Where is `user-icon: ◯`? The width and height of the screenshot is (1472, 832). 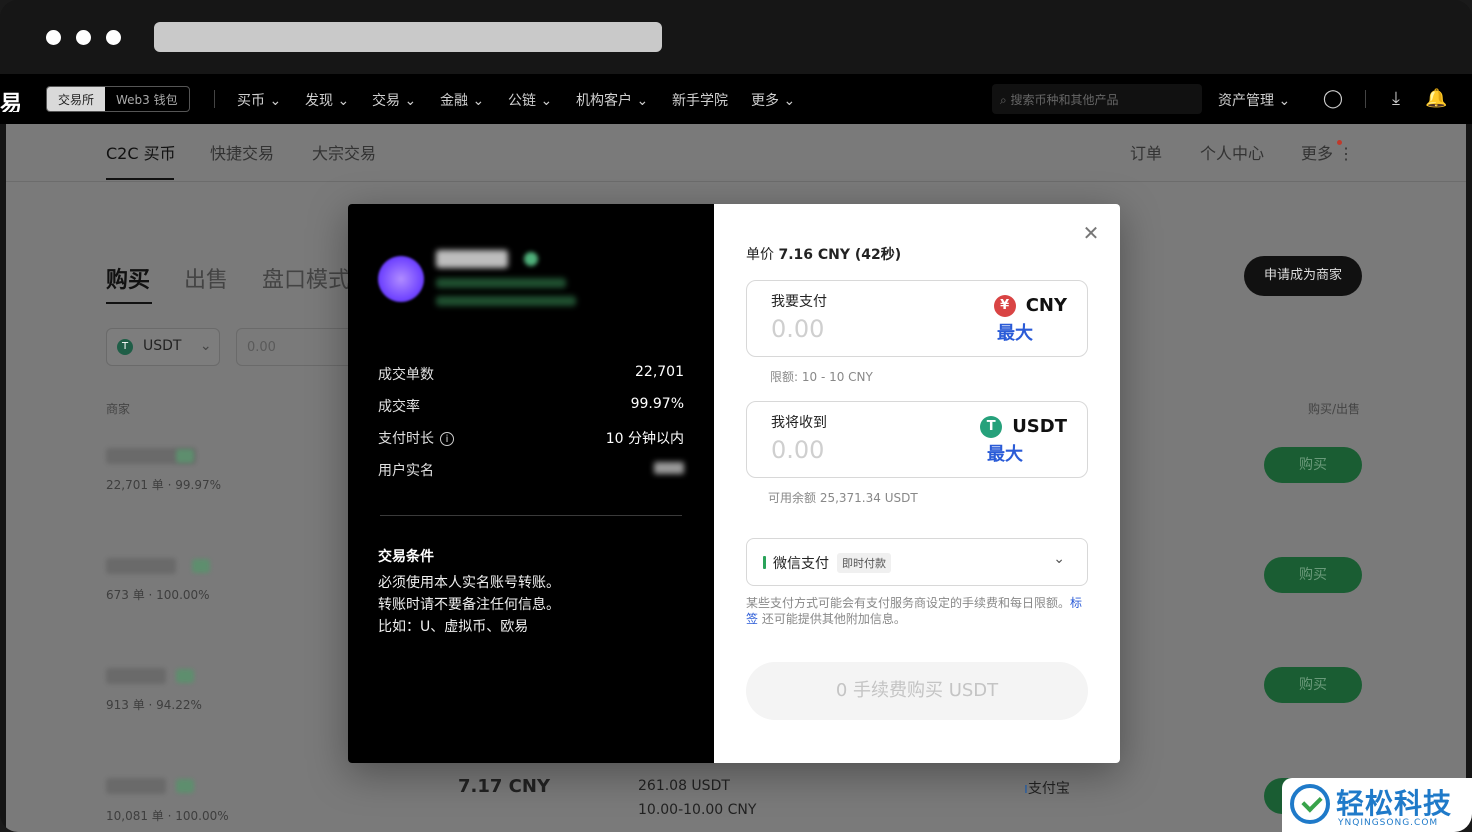 user-icon: ◯ is located at coordinates (1333, 99).